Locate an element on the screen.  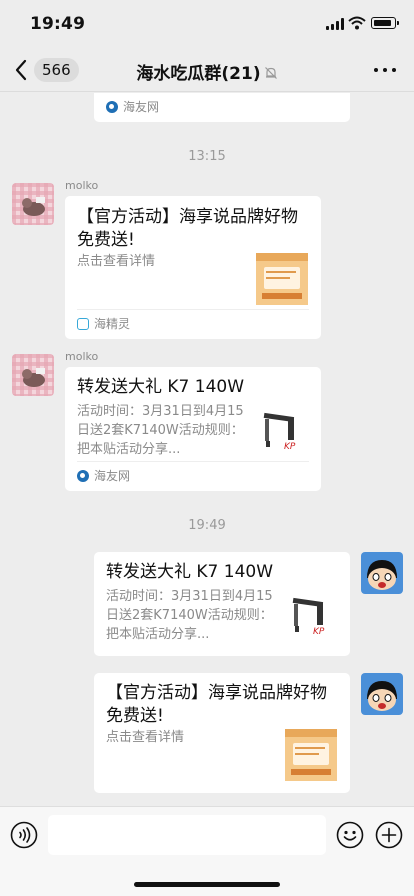
emoji-icon is located at coordinates (350, 835).